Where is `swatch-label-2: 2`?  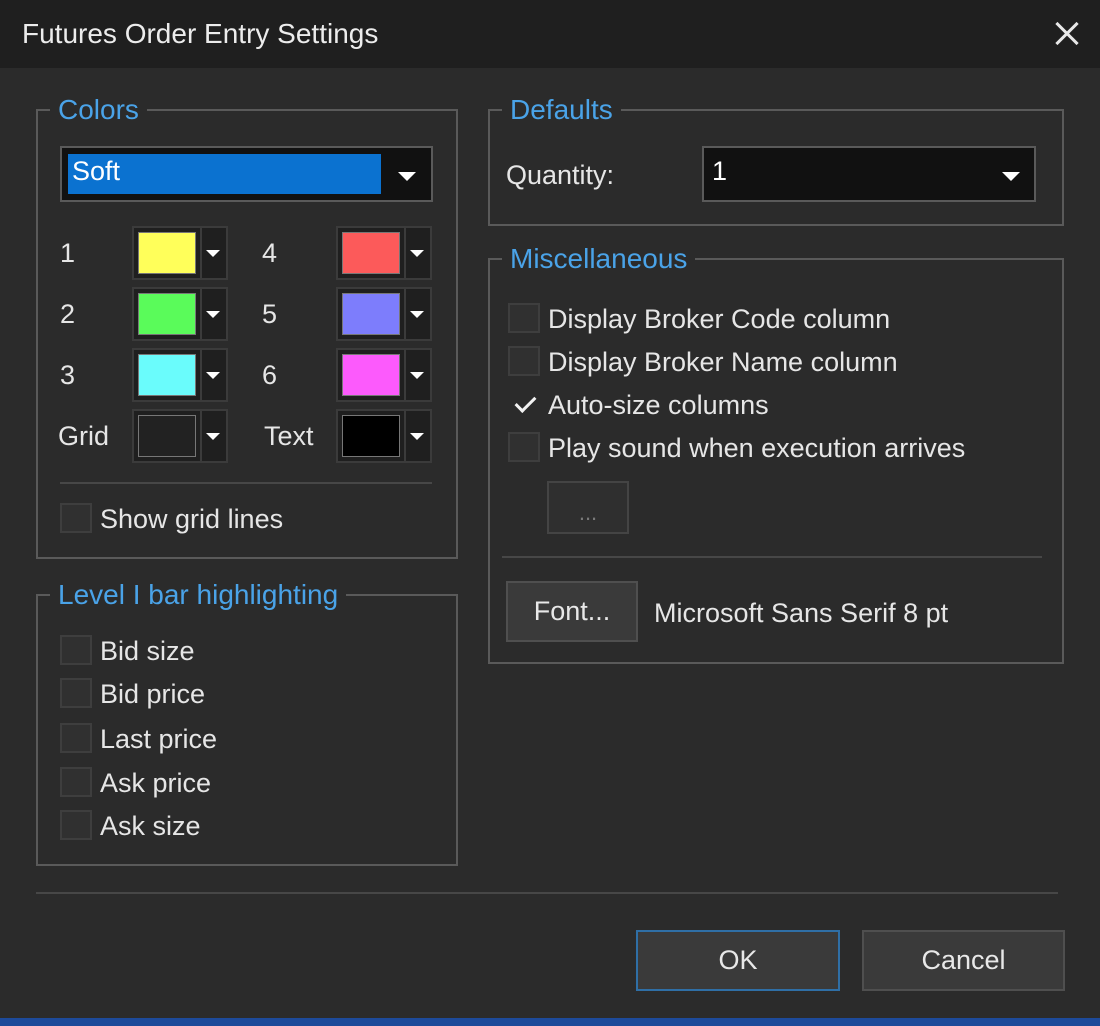 swatch-label-2: 2 is located at coordinates (68, 314).